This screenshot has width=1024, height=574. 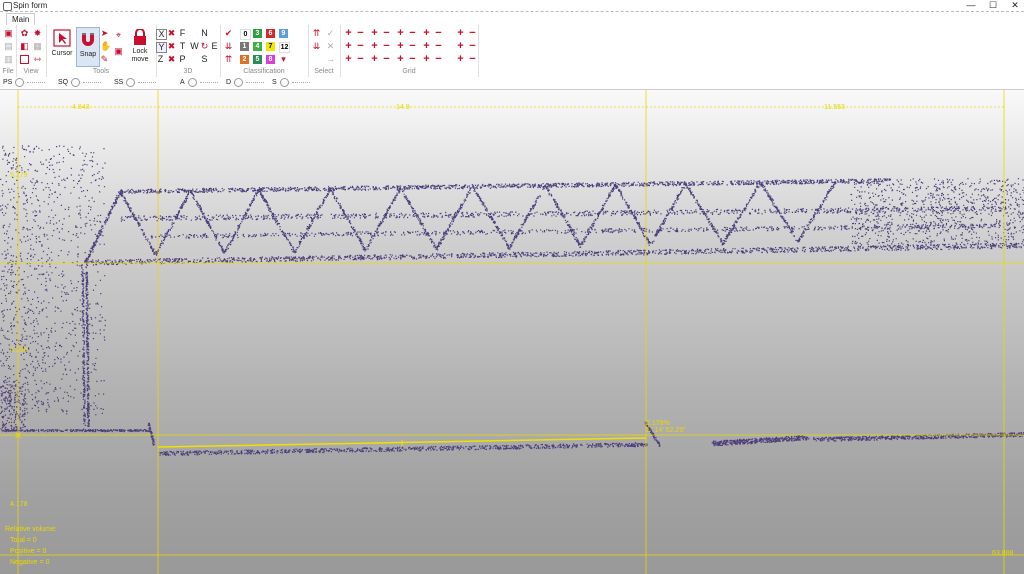 What do you see at coordinates (118, 35) in the screenshot?
I see `target-icon: ⌖` at bounding box center [118, 35].